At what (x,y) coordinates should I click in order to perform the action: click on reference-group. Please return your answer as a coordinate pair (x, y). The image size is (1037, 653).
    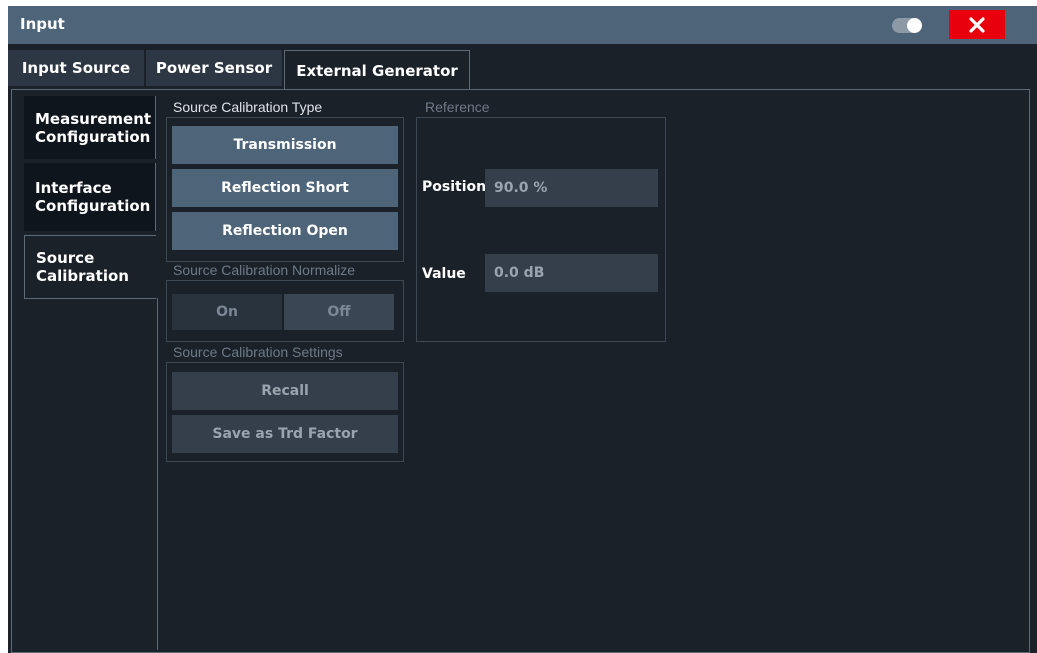
    Looking at the image, I should click on (541, 229).